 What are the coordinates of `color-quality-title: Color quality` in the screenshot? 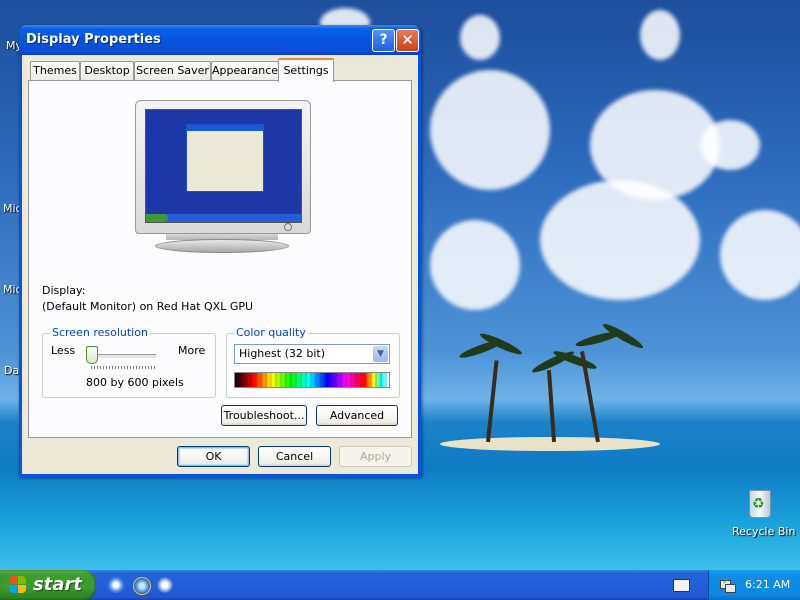 It's located at (271, 332).